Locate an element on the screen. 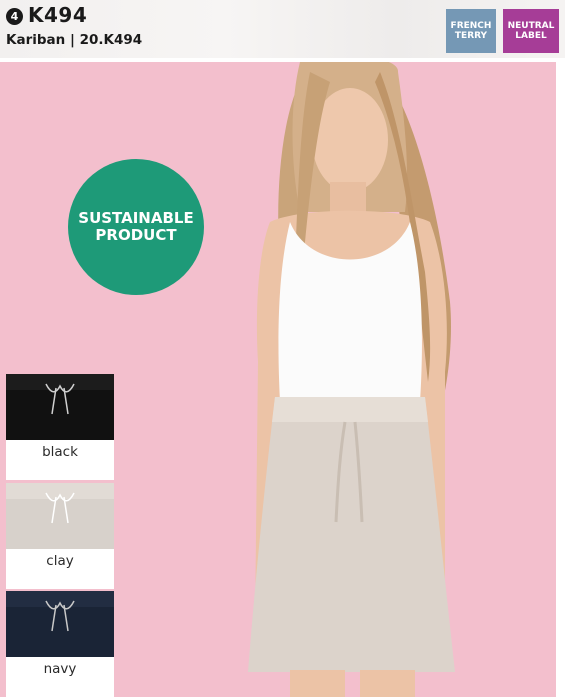 Image resolution: width=565 pixels, height=697 pixels. product-title: K494 is located at coordinates (58, 15).